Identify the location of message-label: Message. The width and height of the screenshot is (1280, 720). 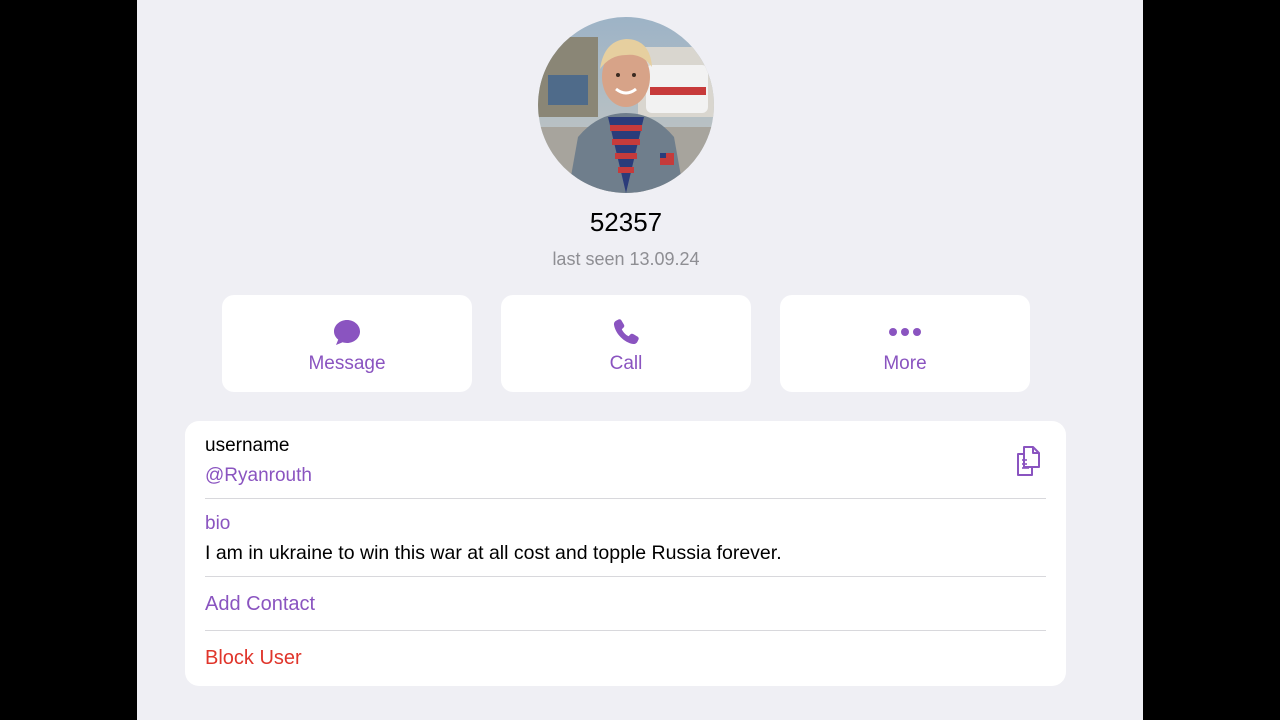
(347, 363).